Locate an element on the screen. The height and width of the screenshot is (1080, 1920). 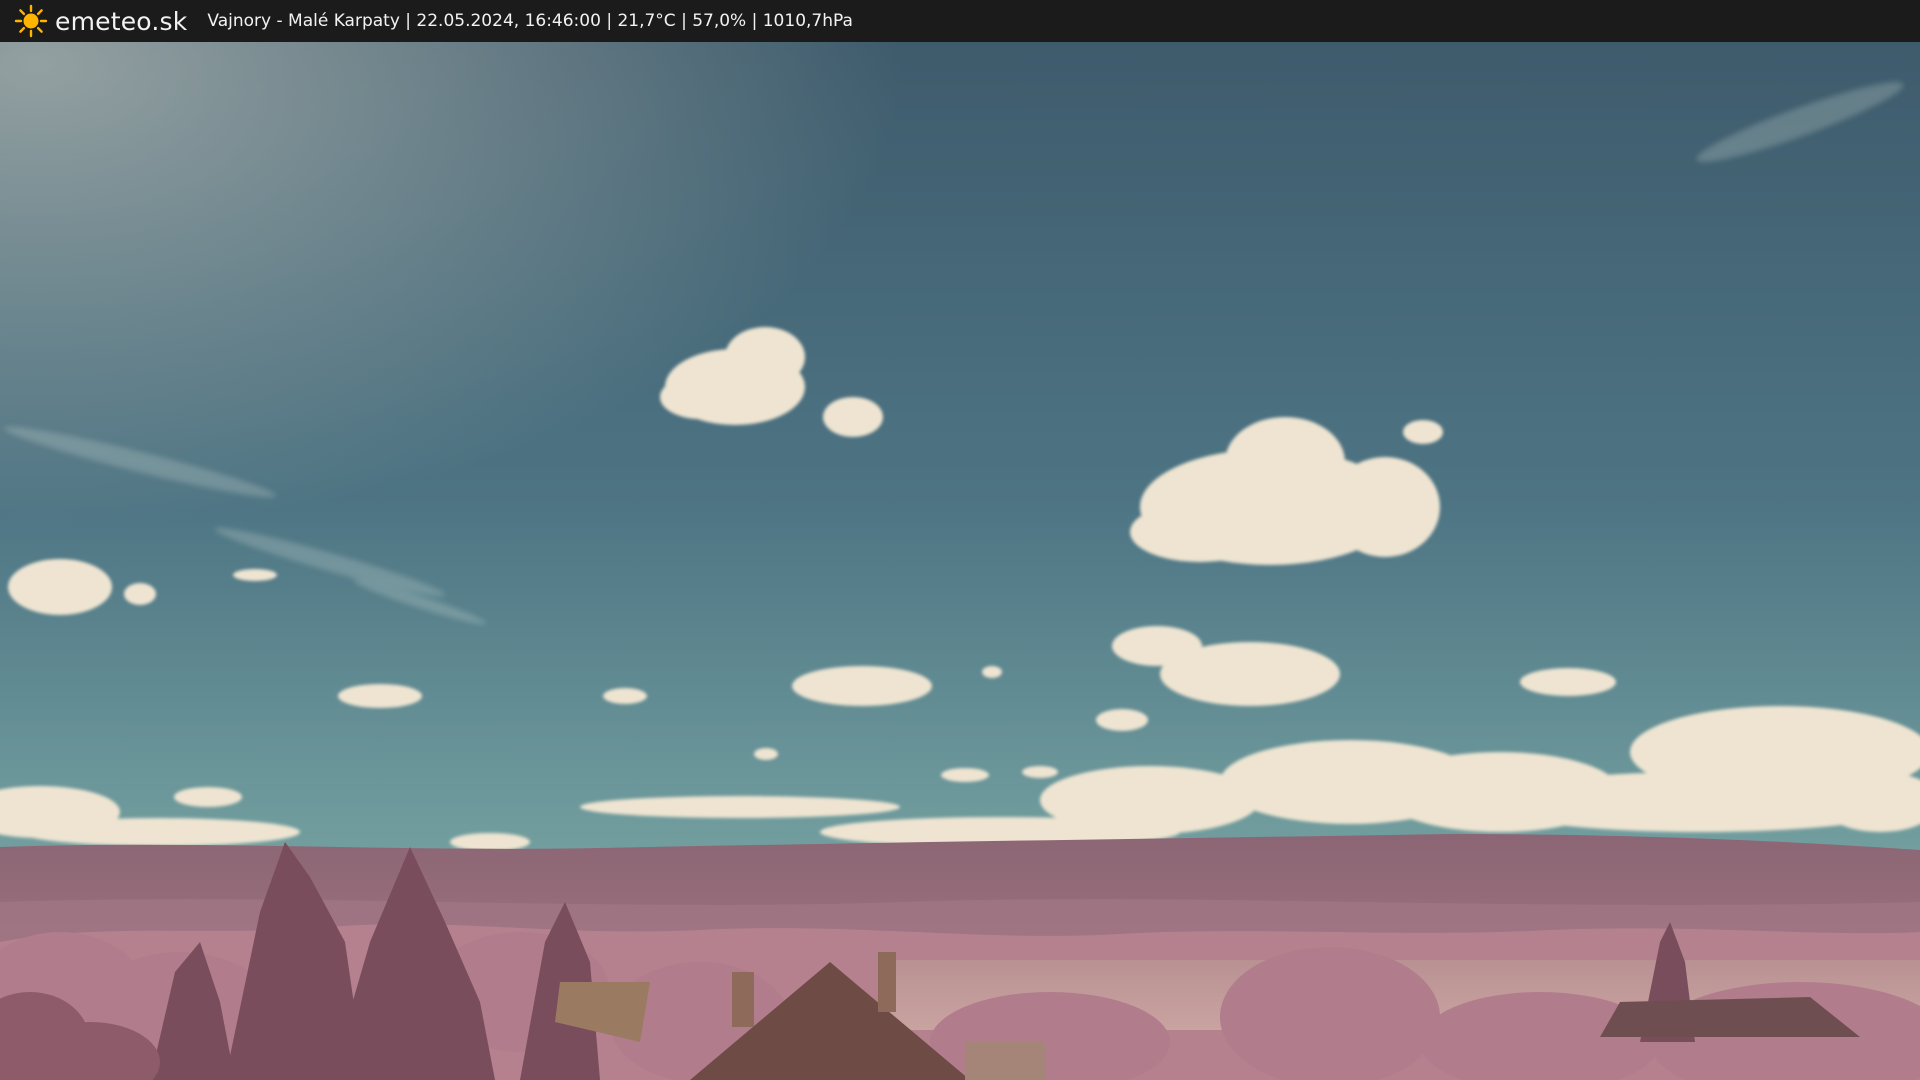
sun-icon is located at coordinates (31, 21).